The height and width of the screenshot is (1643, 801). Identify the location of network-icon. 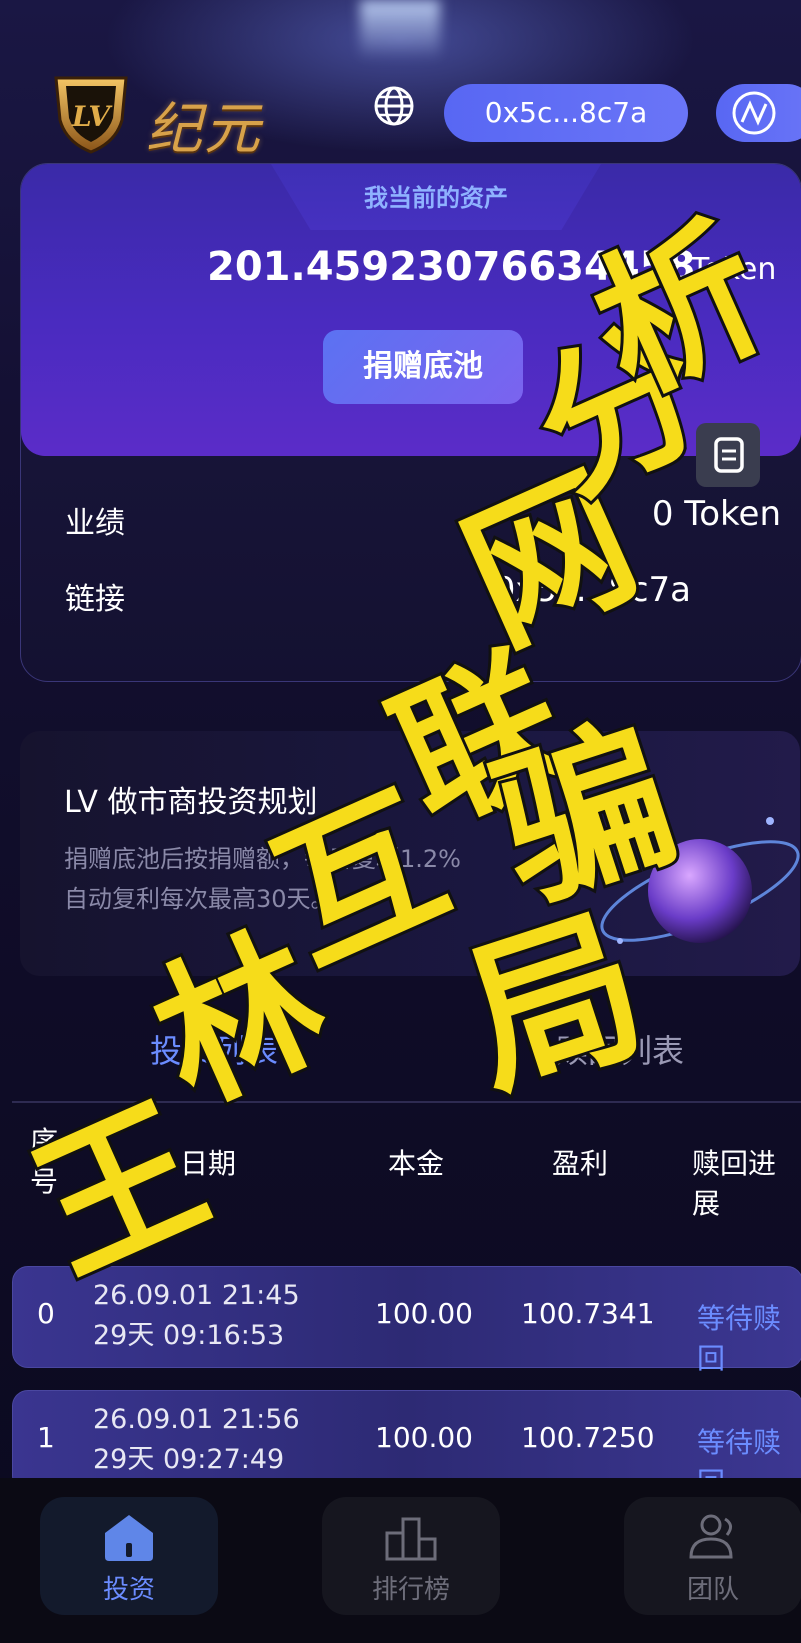
(754, 113).